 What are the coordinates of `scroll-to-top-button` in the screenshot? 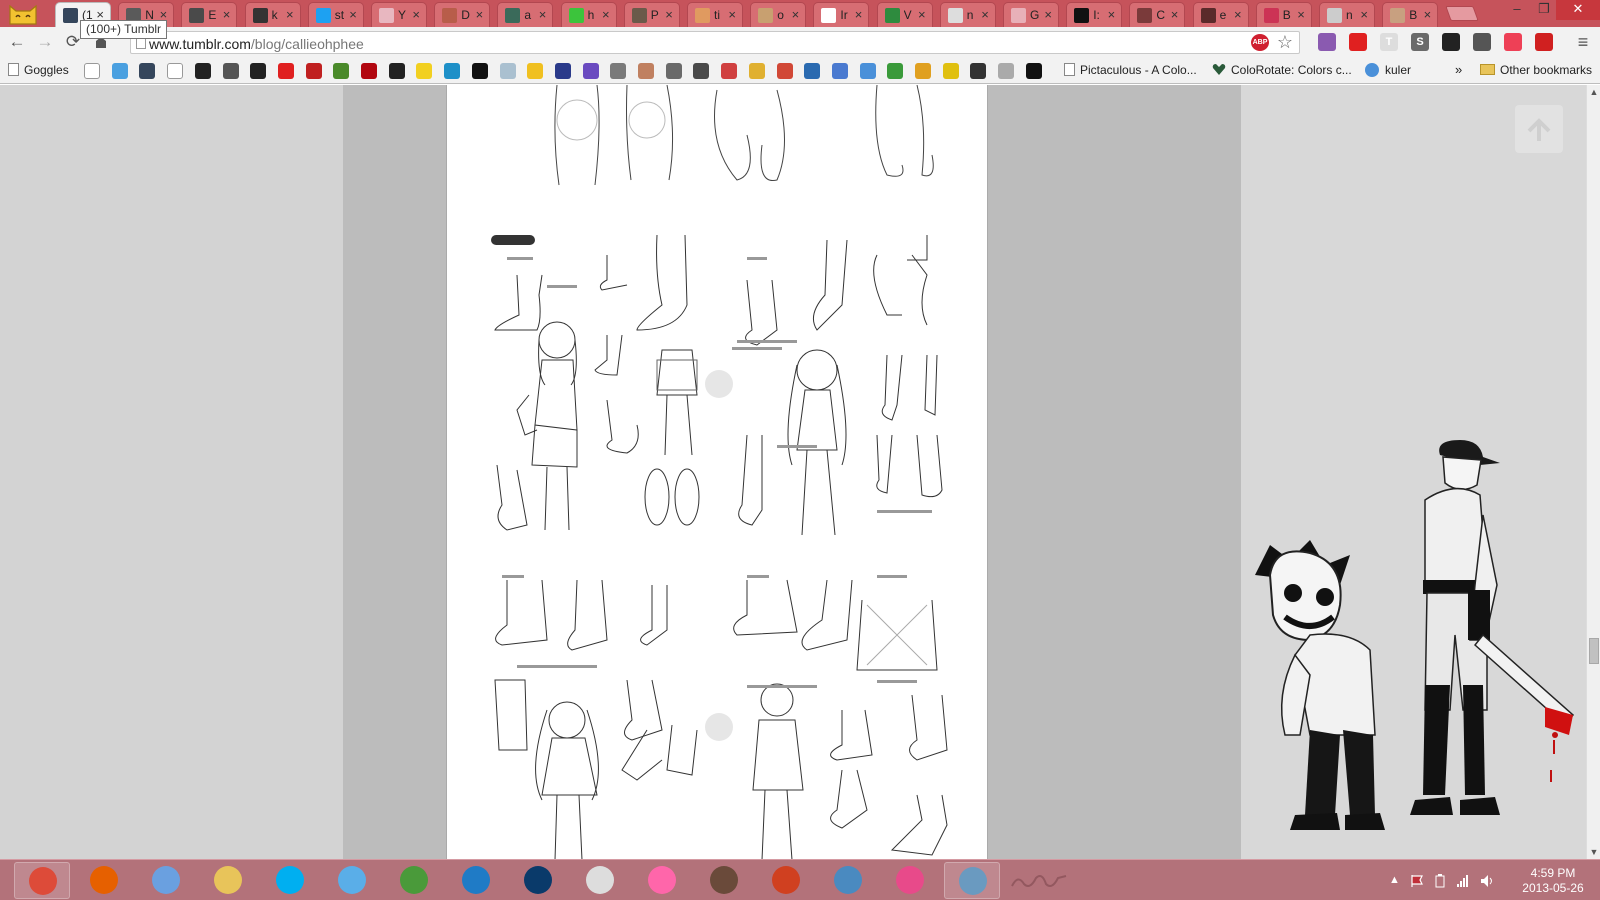 It's located at (1539, 129).